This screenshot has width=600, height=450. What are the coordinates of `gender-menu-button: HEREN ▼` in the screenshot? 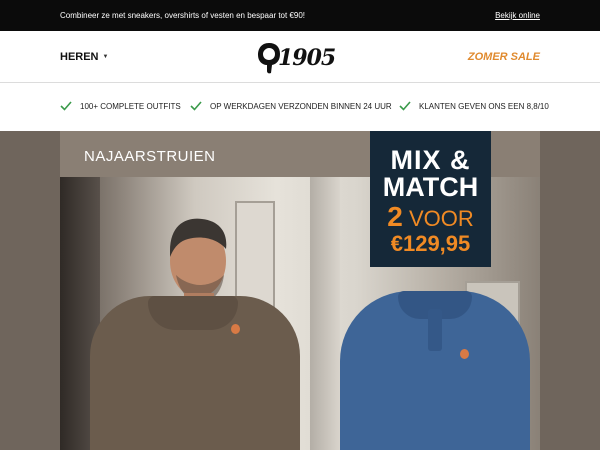 It's located at (84, 57).